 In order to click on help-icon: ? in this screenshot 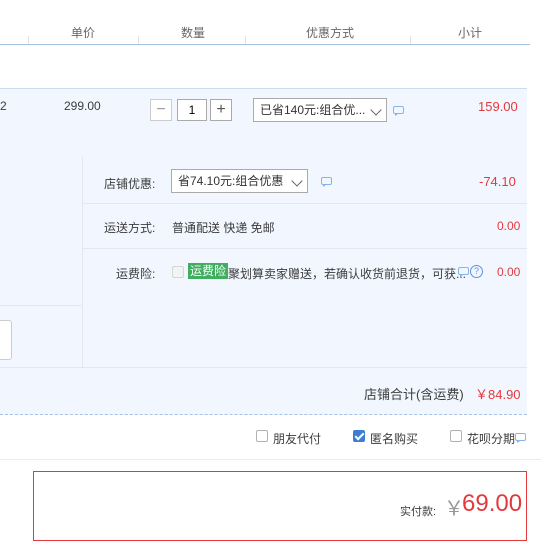, I will do `click(476, 271)`.